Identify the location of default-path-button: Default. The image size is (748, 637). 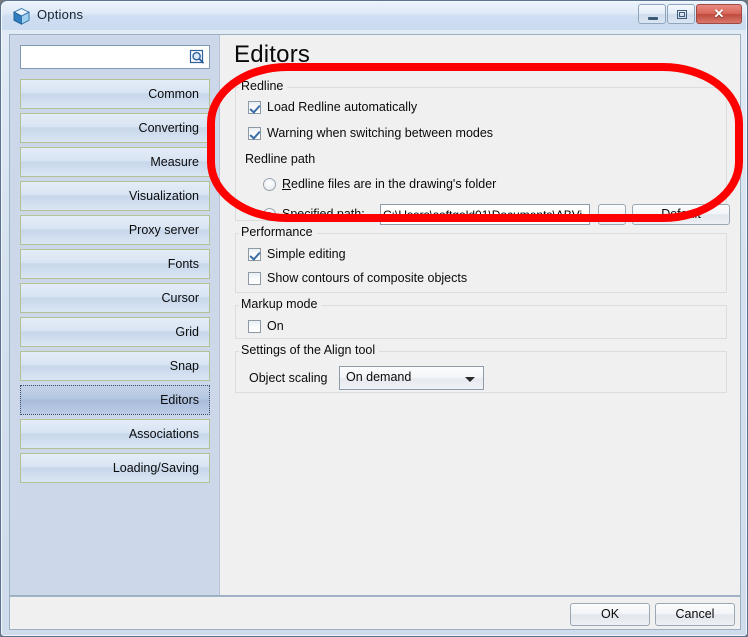
(681, 214).